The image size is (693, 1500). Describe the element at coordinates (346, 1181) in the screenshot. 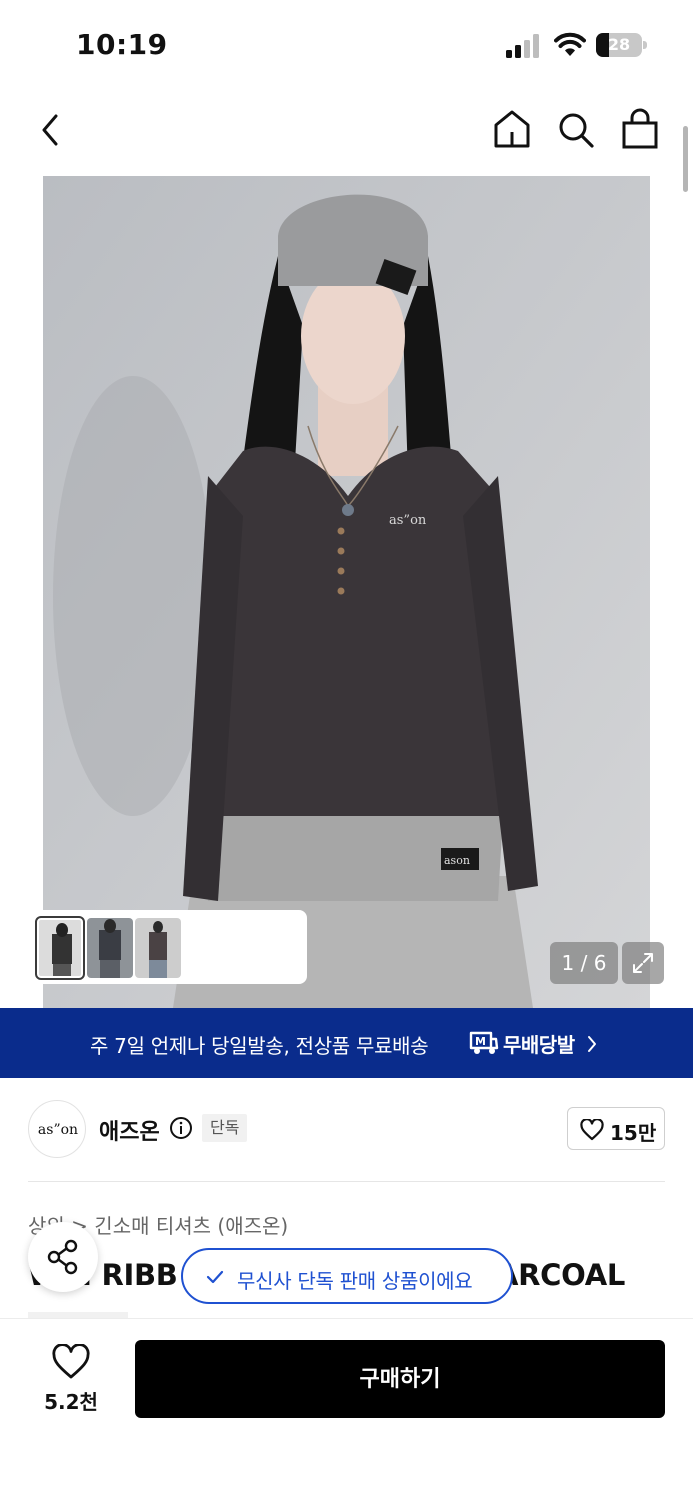

I see `divider` at that location.